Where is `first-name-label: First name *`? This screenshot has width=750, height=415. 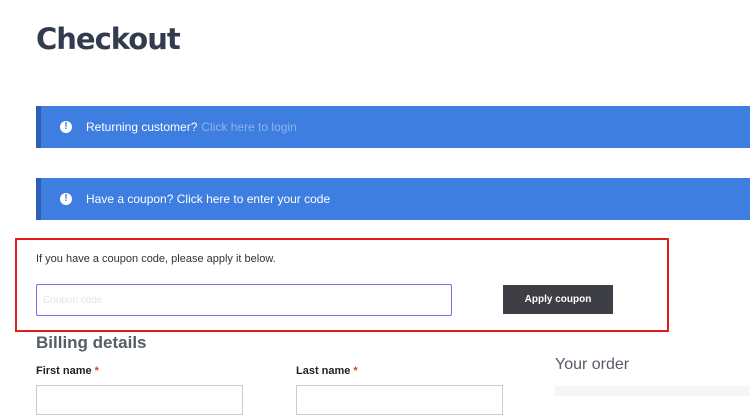
first-name-label: First name * is located at coordinates (67, 371).